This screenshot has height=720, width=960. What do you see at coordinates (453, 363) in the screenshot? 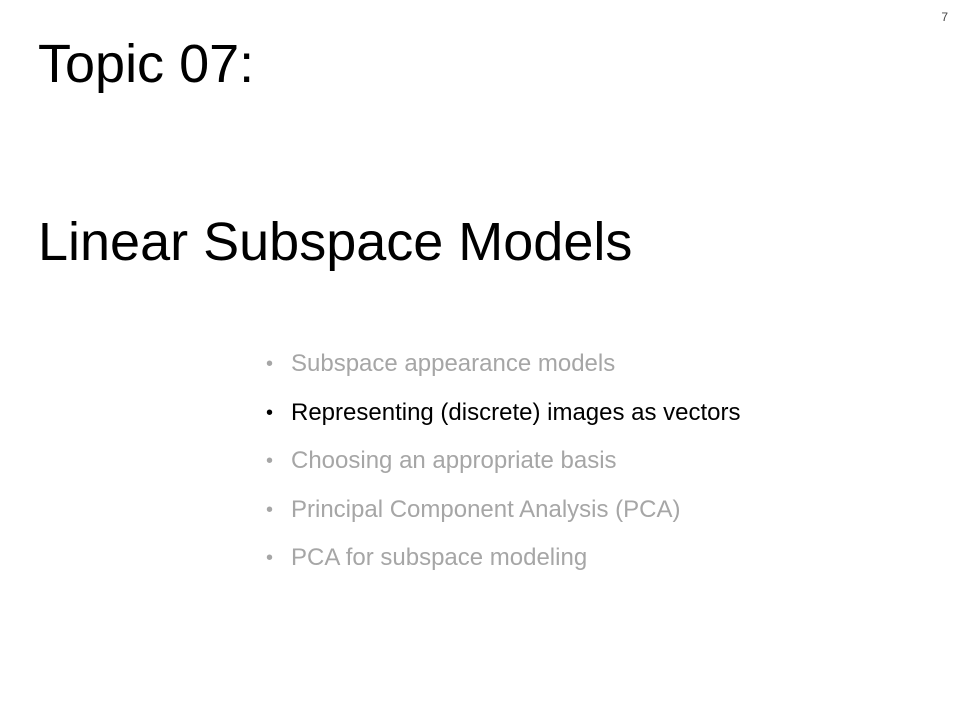
I see `agenda-item-label: Subspace appearance models` at bounding box center [453, 363].